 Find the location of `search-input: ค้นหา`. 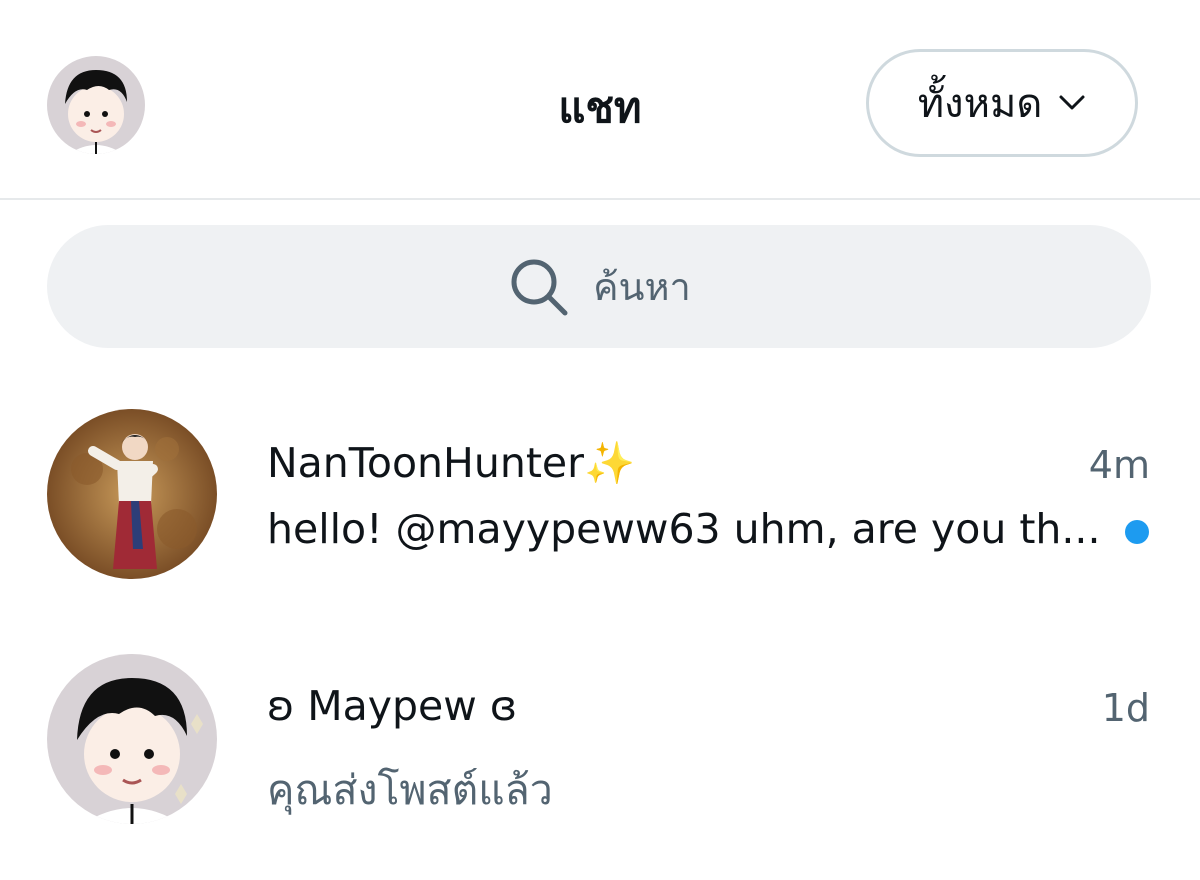

search-input: ค้นหา is located at coordinates (599, 286).